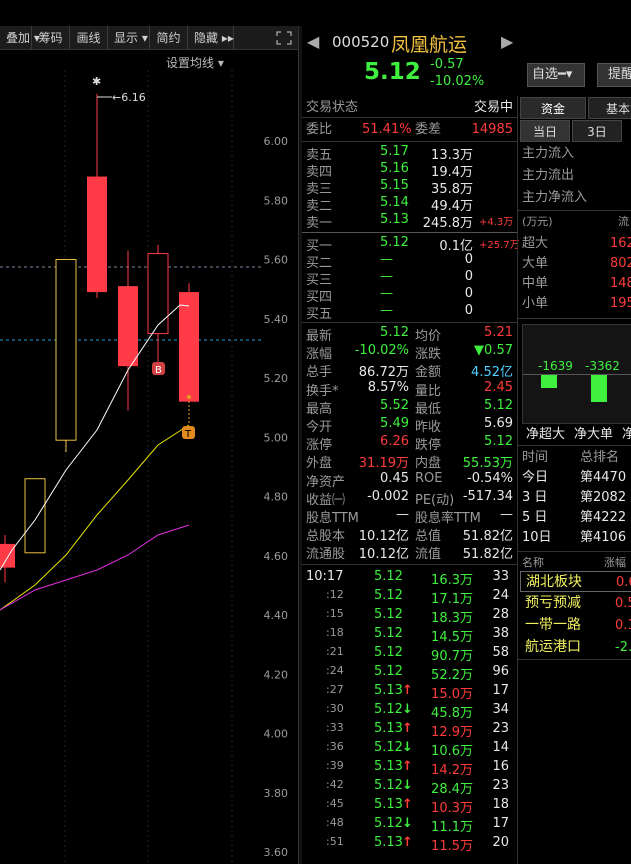 This screenshot has width=631, height=864. I want to click on stat-label: 流值, so click(428, 555).